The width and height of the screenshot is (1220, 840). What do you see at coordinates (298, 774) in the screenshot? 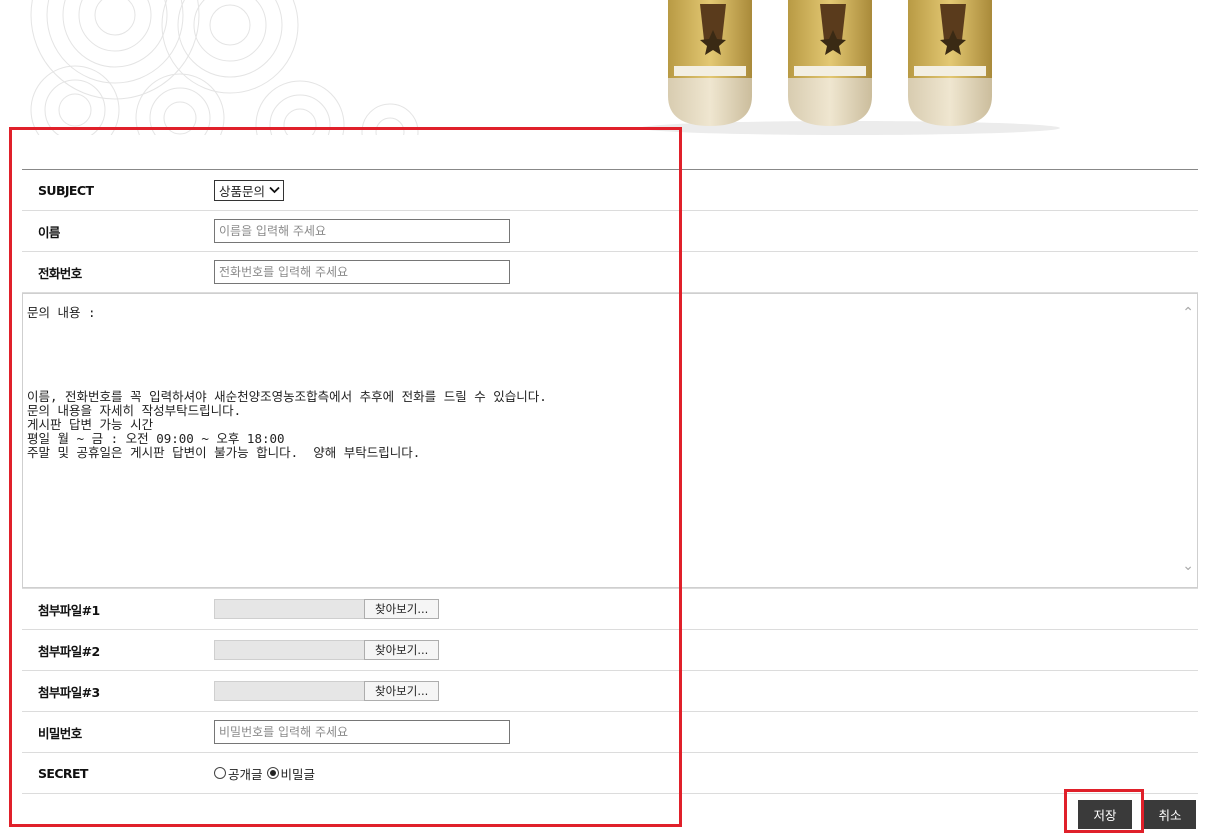
I see `private-radio-label: 비밀글` at bounding box center [298, 774].